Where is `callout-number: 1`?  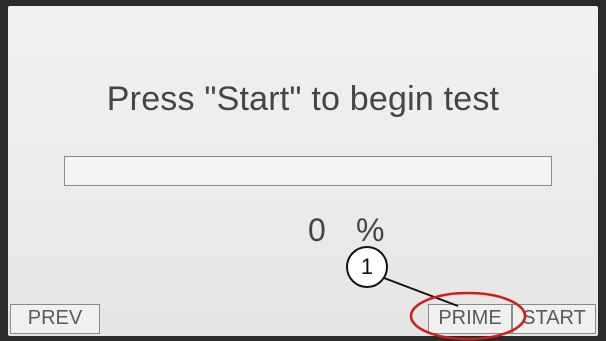 callout-number: 1 is located at coordinates (367, 266).